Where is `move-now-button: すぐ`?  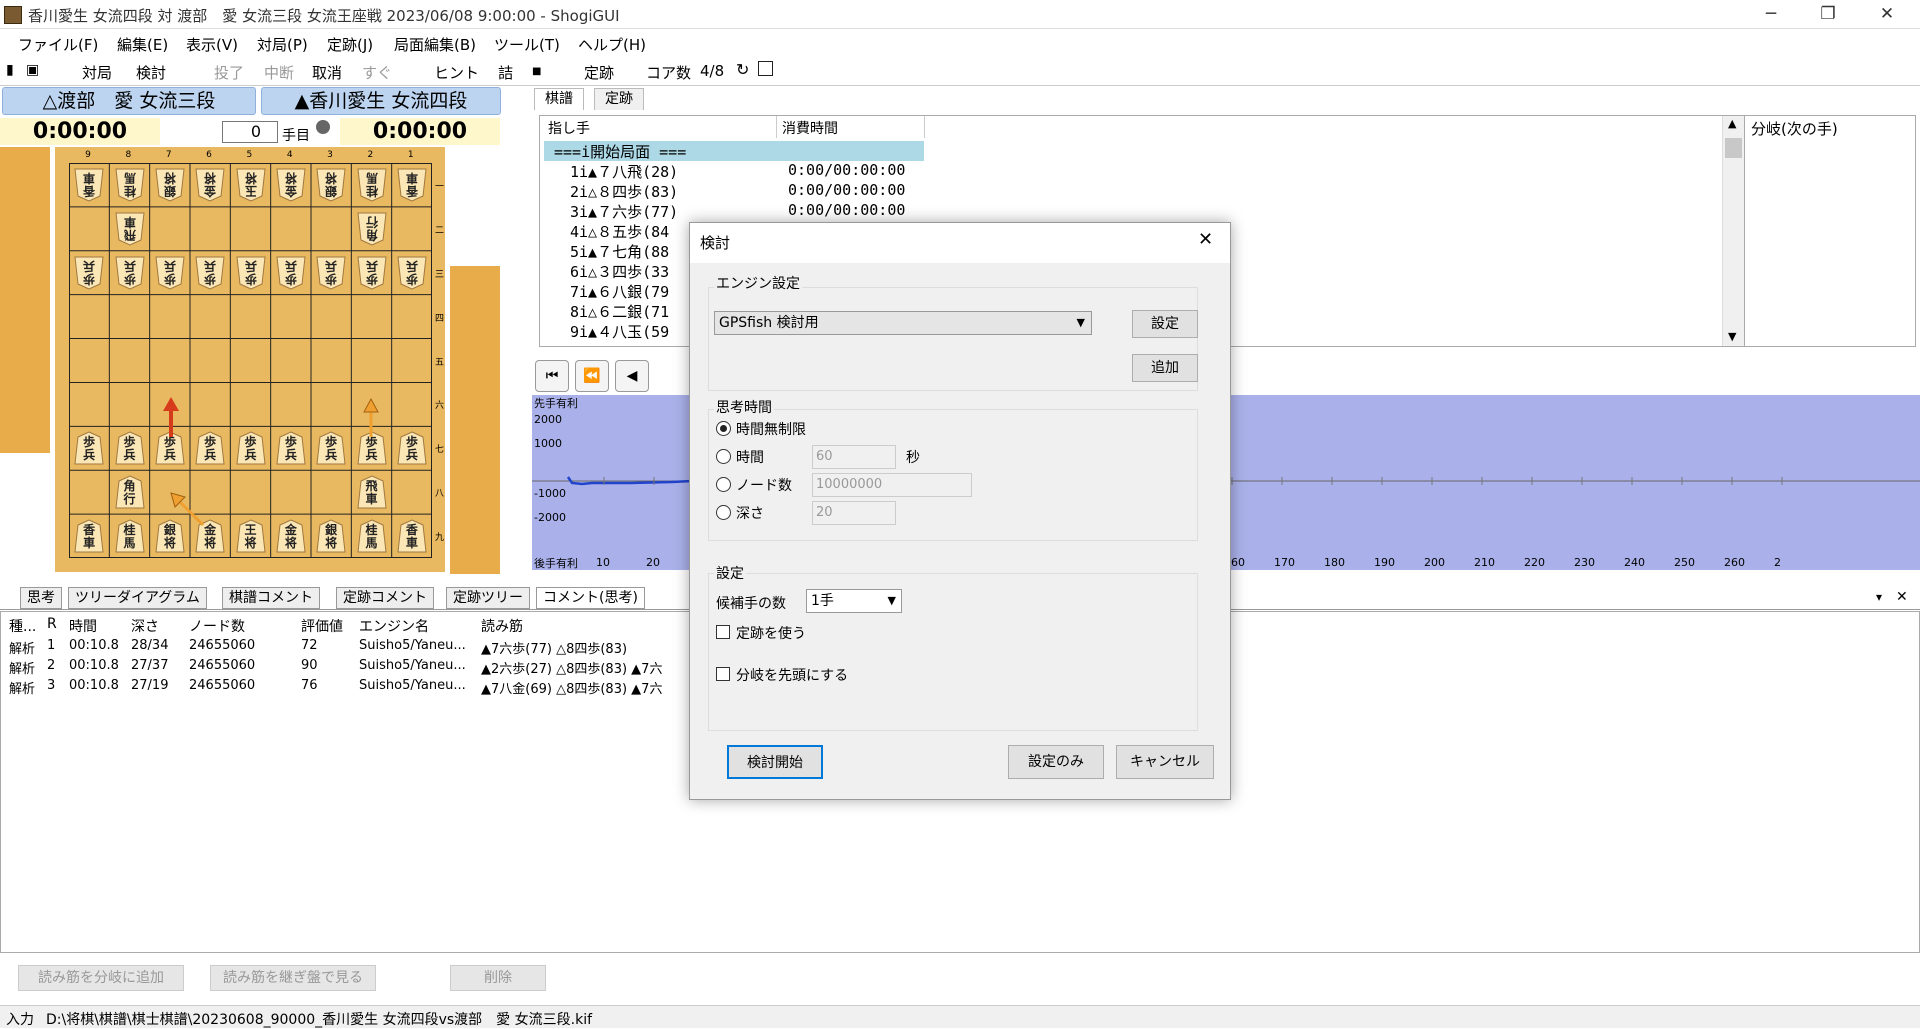
move-now-button: すぐ is located at coordinates (377, 72).